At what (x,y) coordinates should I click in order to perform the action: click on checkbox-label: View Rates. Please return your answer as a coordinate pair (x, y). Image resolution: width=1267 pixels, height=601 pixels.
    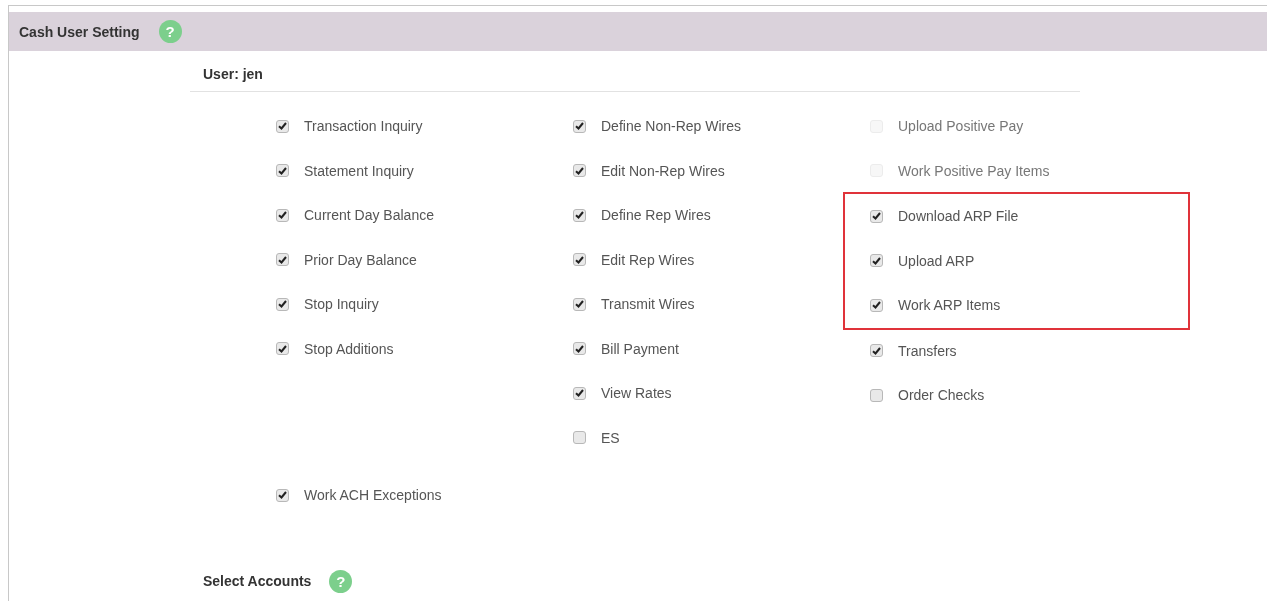
    Looking at the image, I should click on (636, 393).